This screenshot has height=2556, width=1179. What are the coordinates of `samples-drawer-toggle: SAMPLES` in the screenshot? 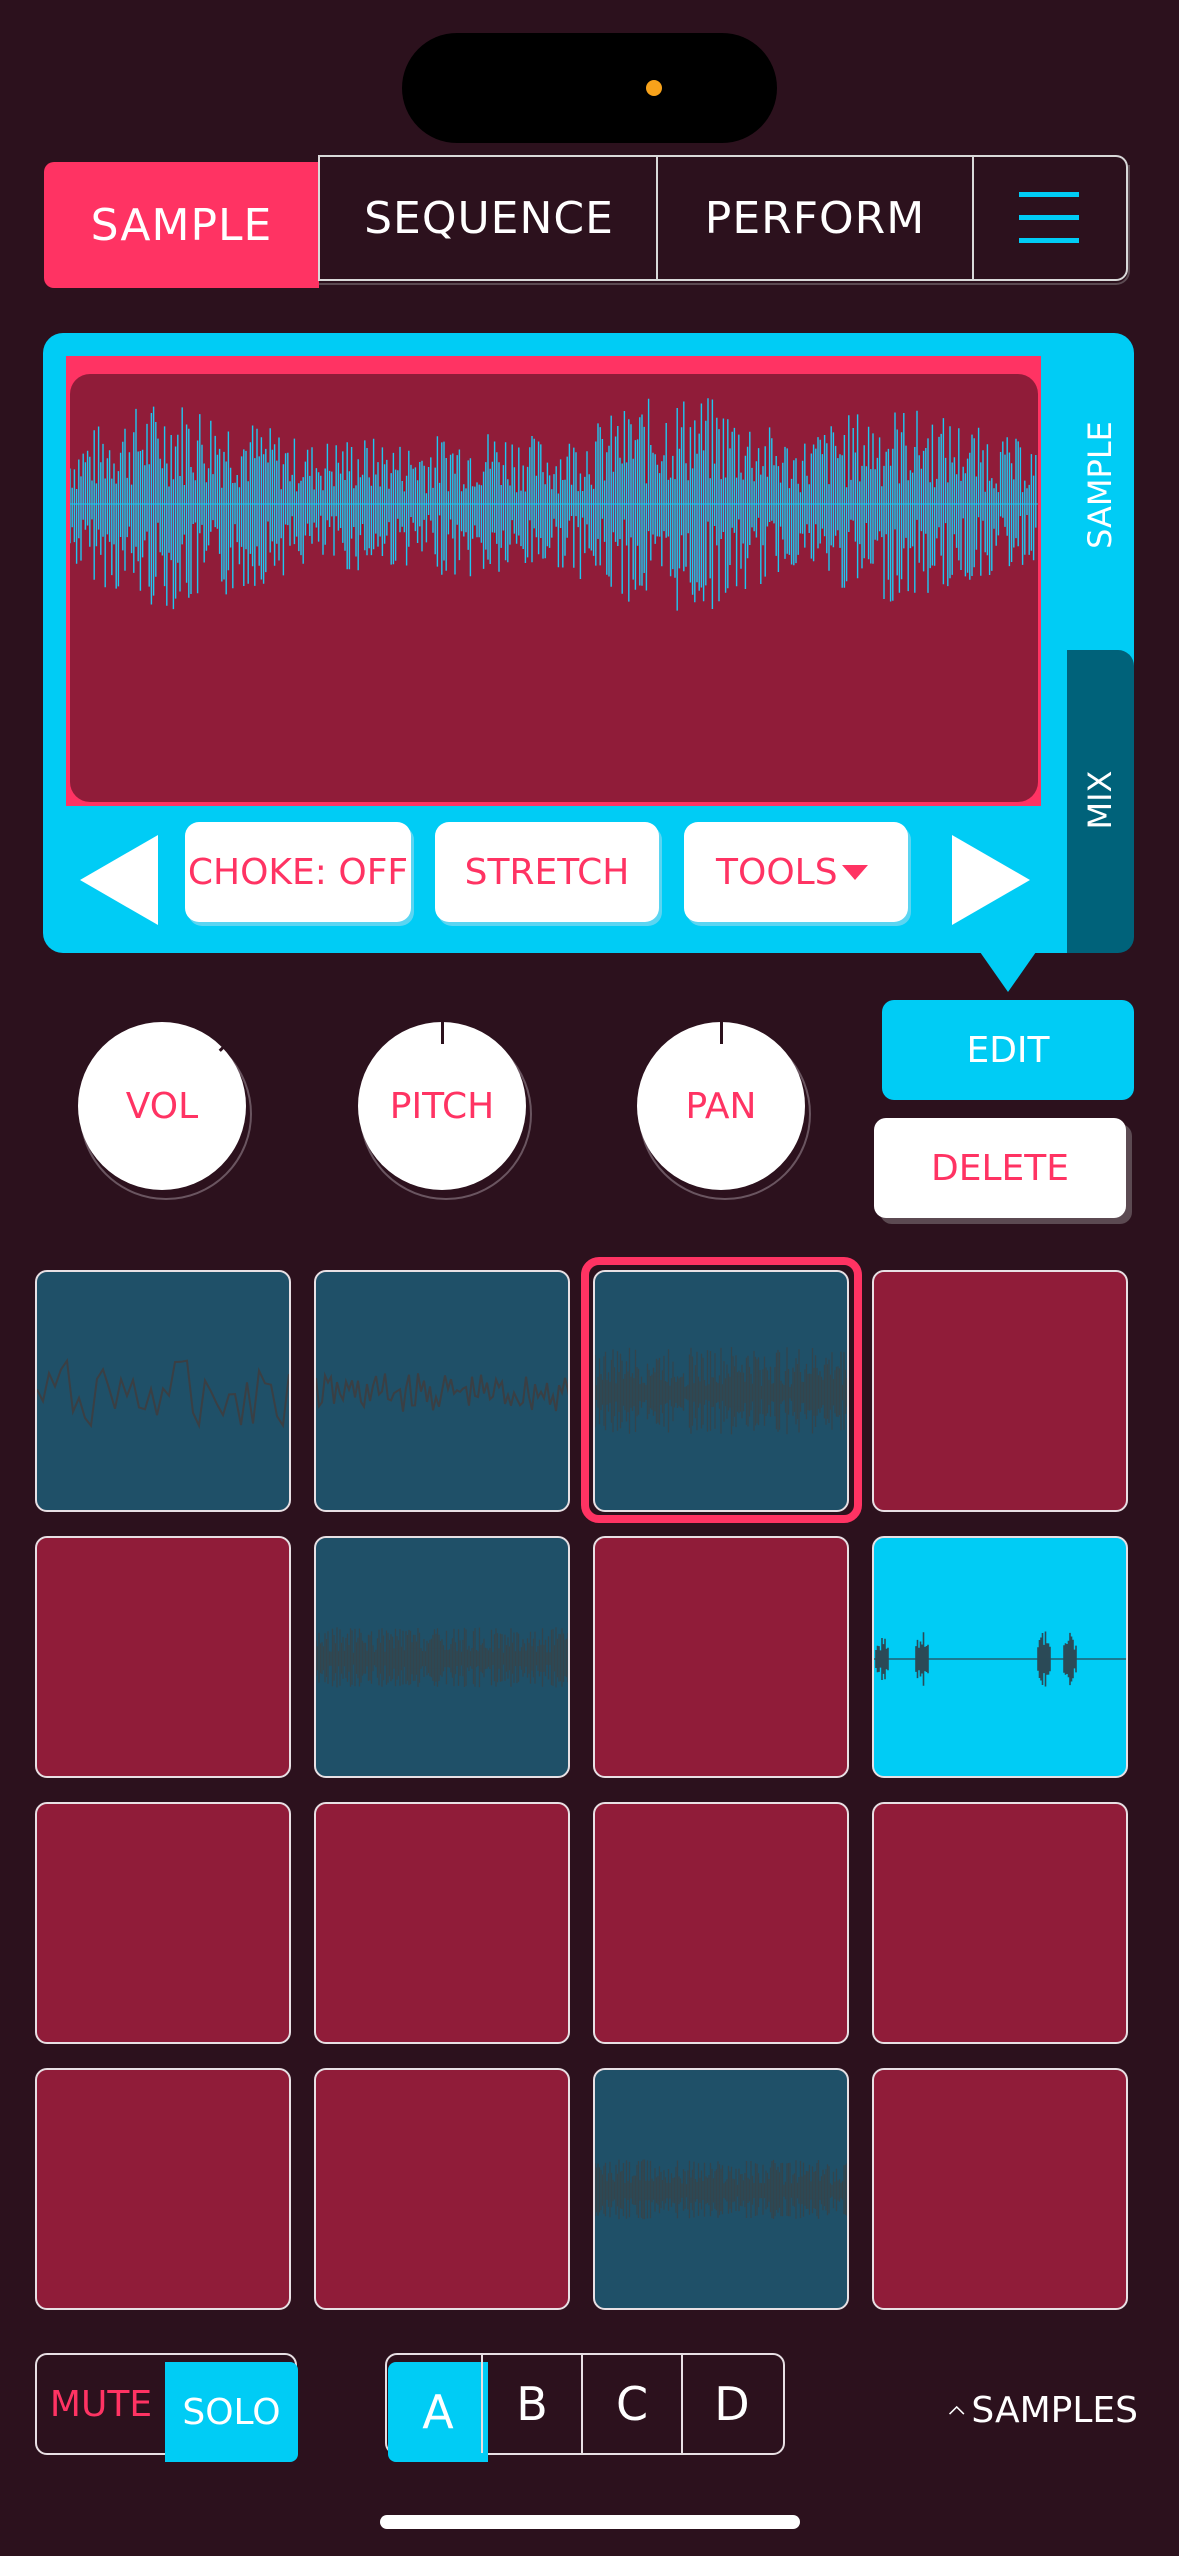 It's located at (1043, 2410).